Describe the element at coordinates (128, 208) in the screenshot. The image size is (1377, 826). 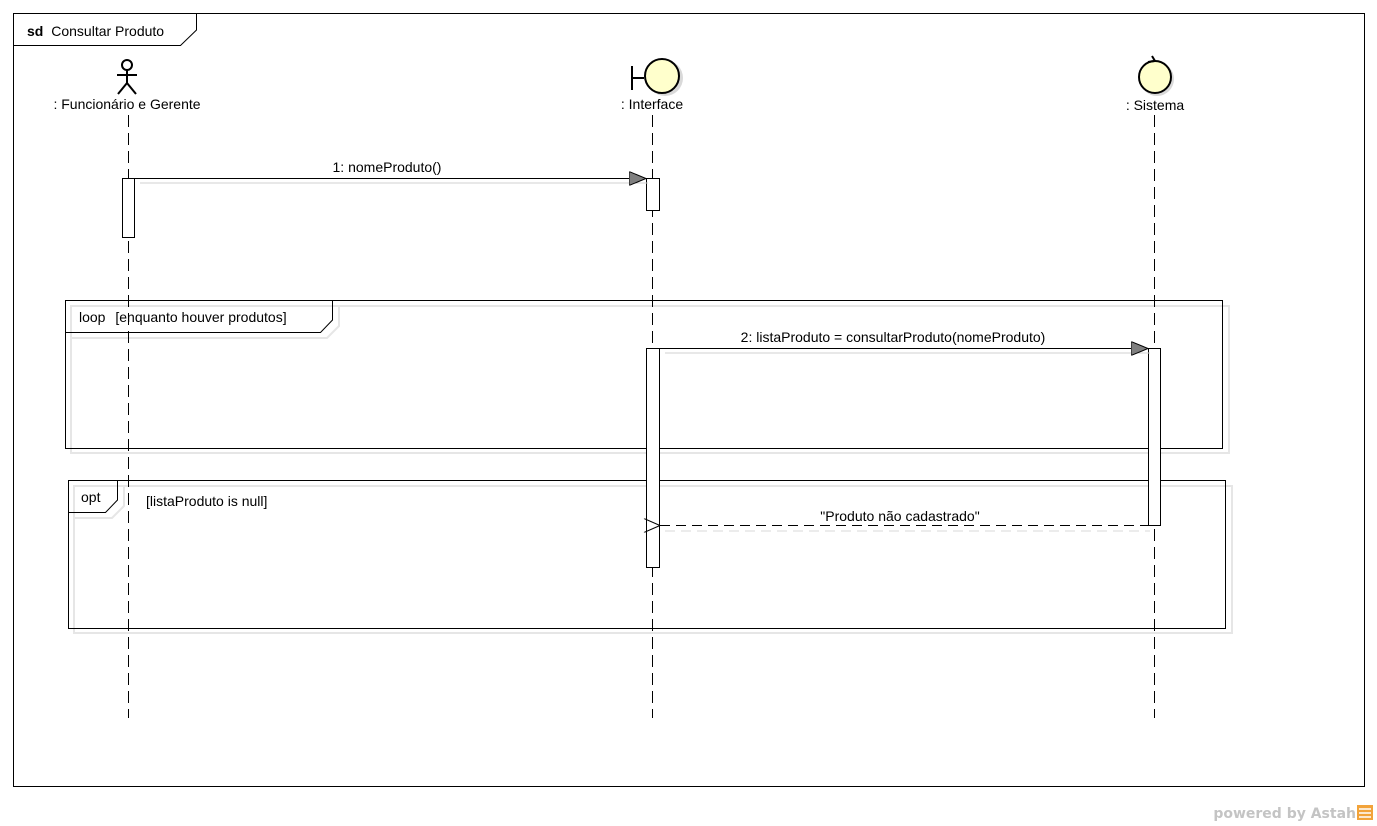
I see `activation-funcionario` at that location.